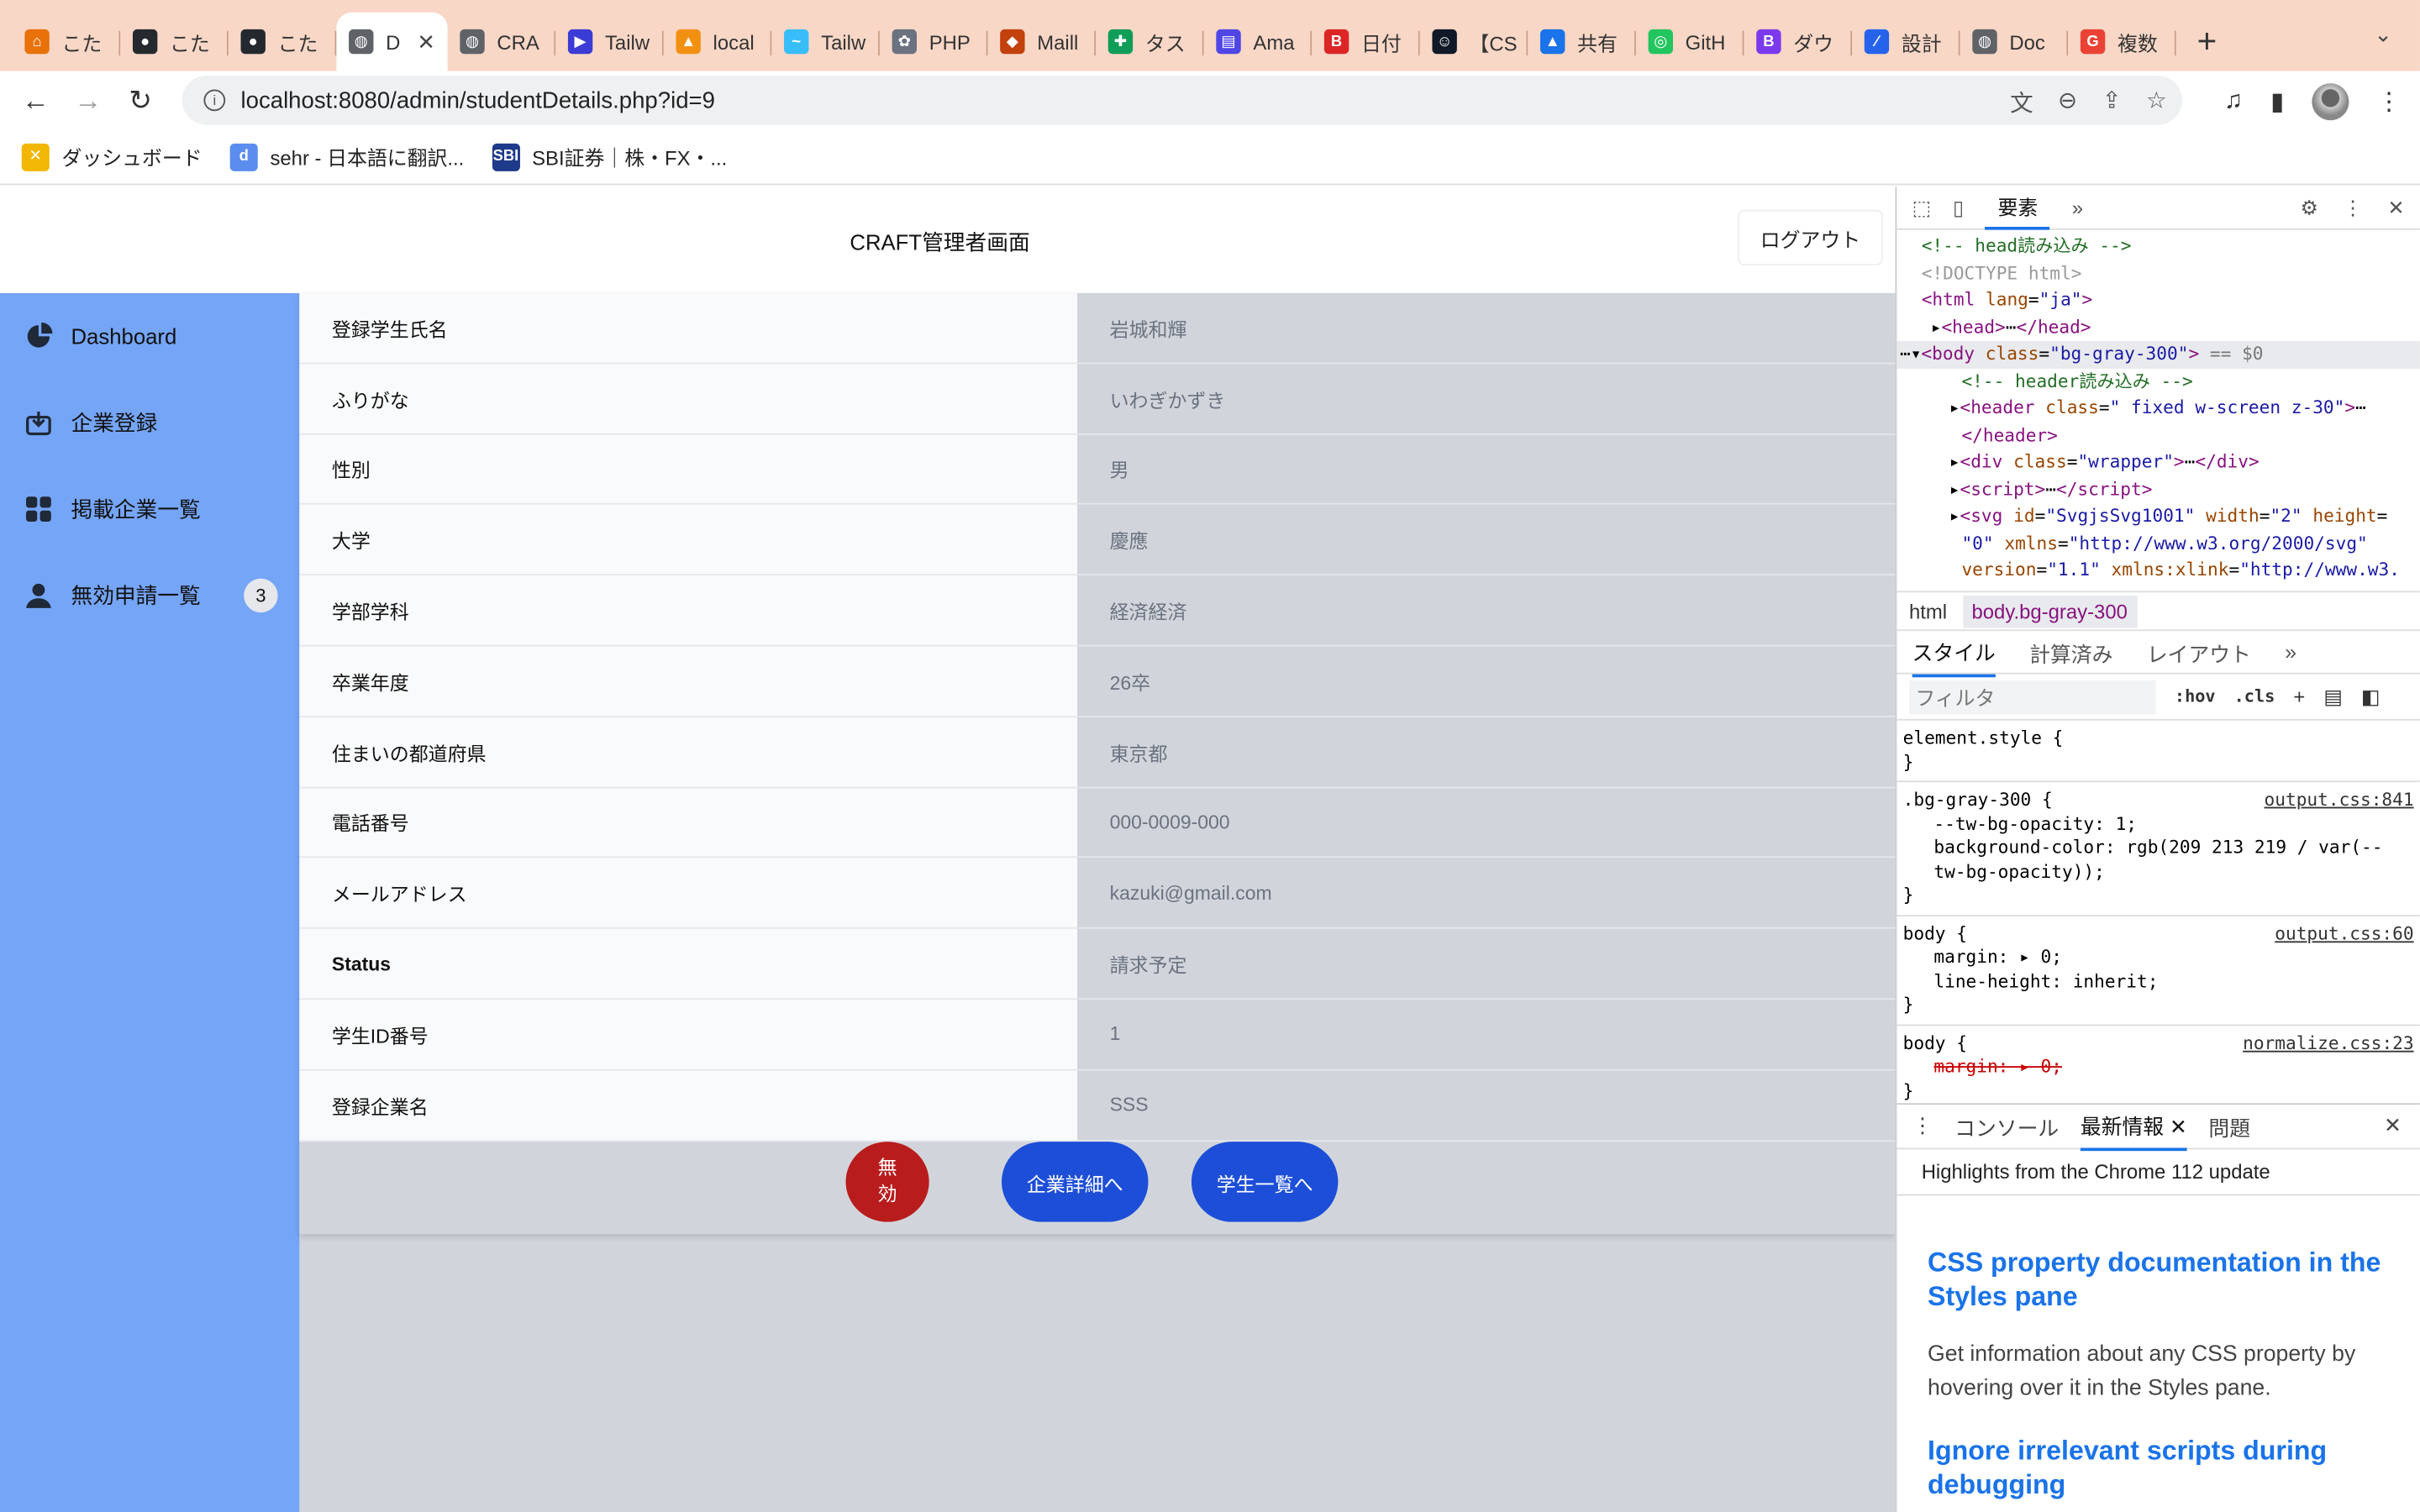  I want to click on logout-button: ログアウト, so click(1810, 237).